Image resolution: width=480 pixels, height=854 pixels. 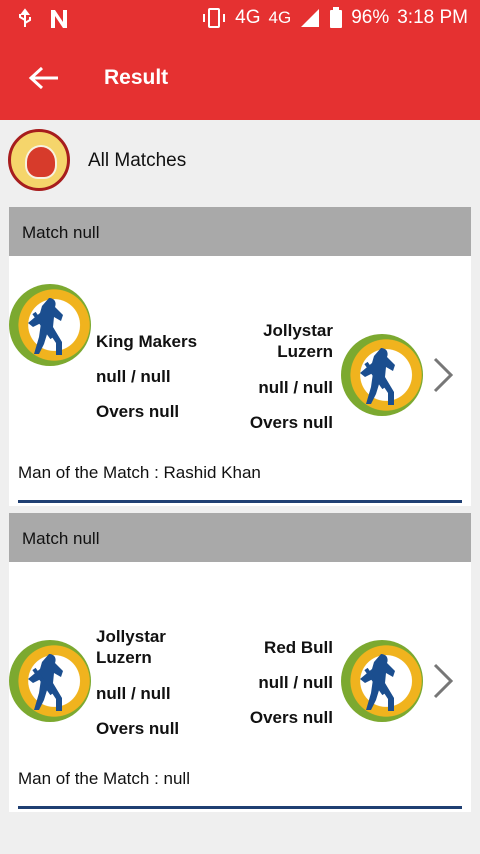 What do you see at coordinates (43, 19) in the screenshot?
I see `status-left` at bounding box center [43, 19].